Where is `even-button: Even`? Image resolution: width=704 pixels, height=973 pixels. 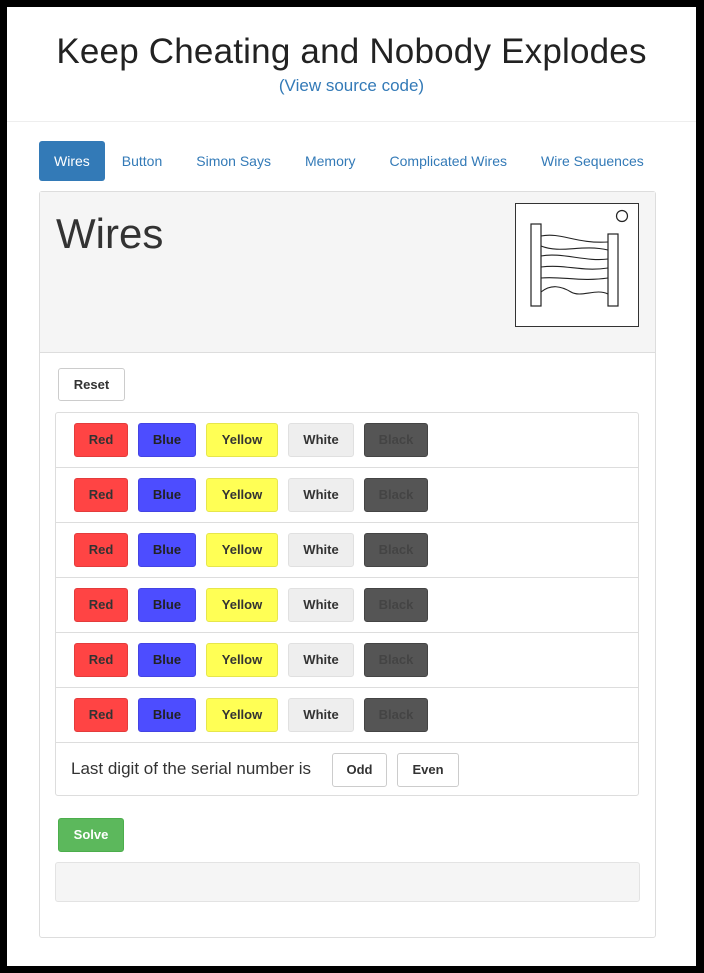
even-button: Even is located at coordinates (428, 770).